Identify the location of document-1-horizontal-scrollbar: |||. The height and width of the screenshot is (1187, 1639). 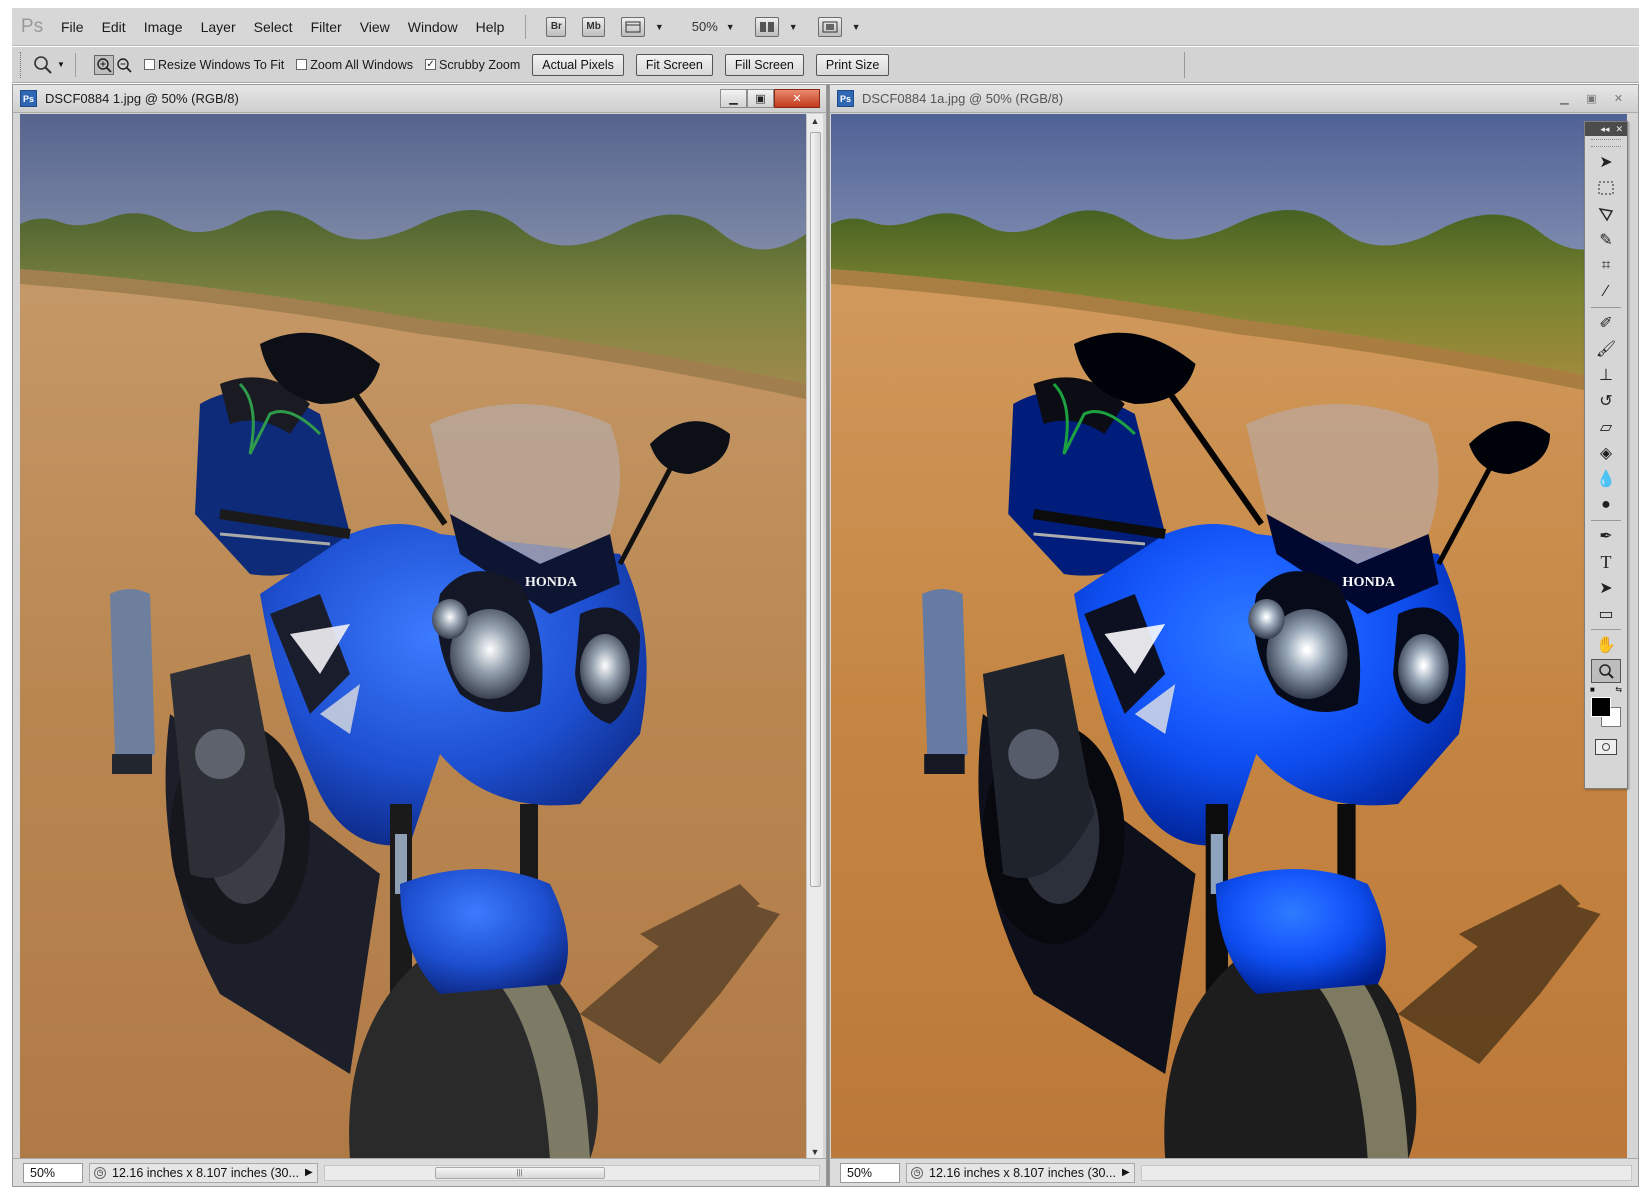
(571, 1172).